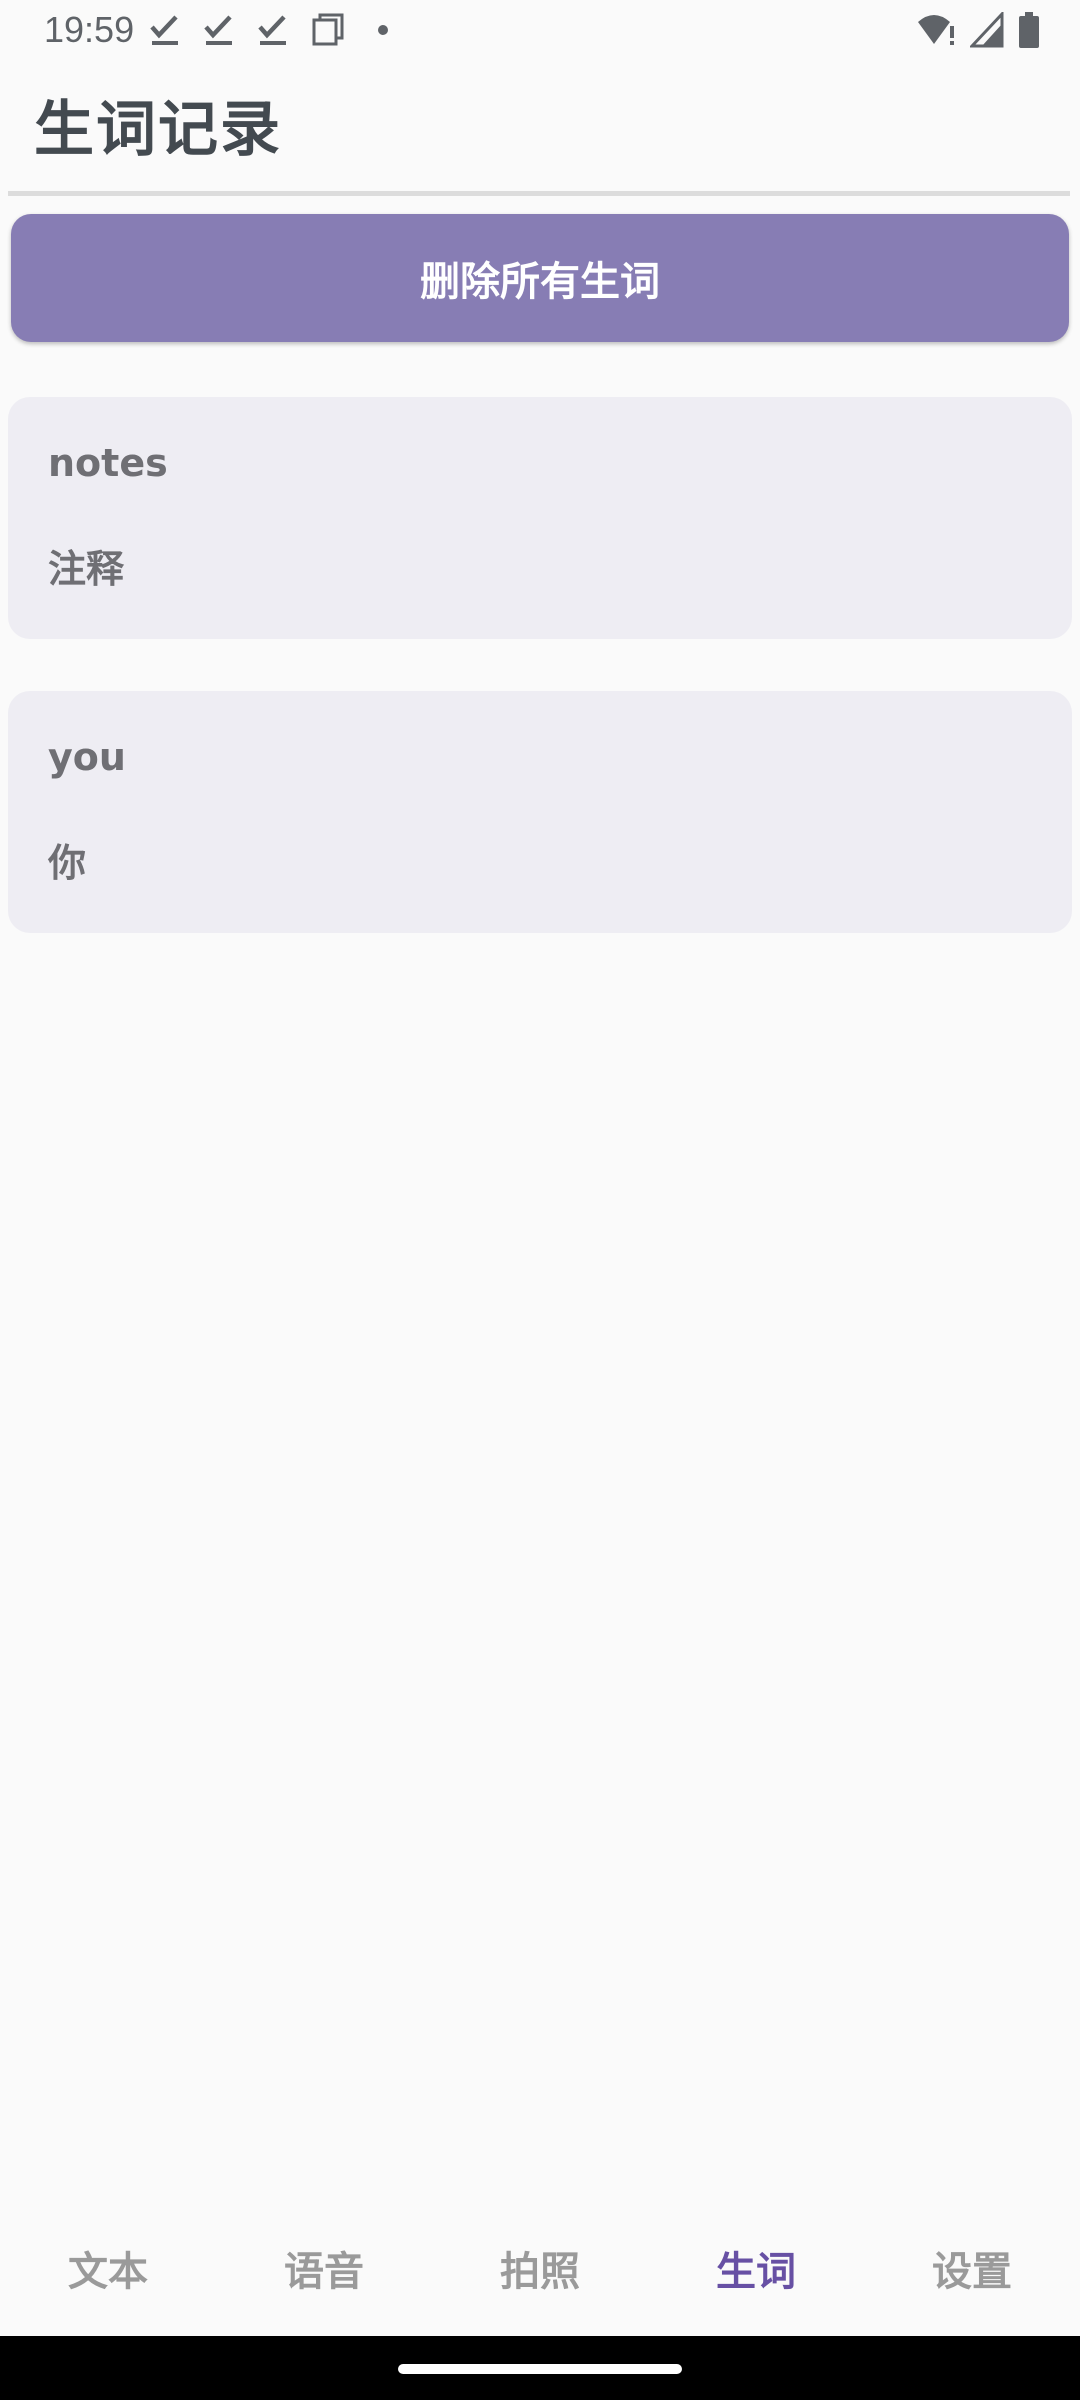 The image size is (1080, 2400). Describe the element at coordinates (324, 2268) in the screenshot. I see `nav-item-voice: 语音` at that location.